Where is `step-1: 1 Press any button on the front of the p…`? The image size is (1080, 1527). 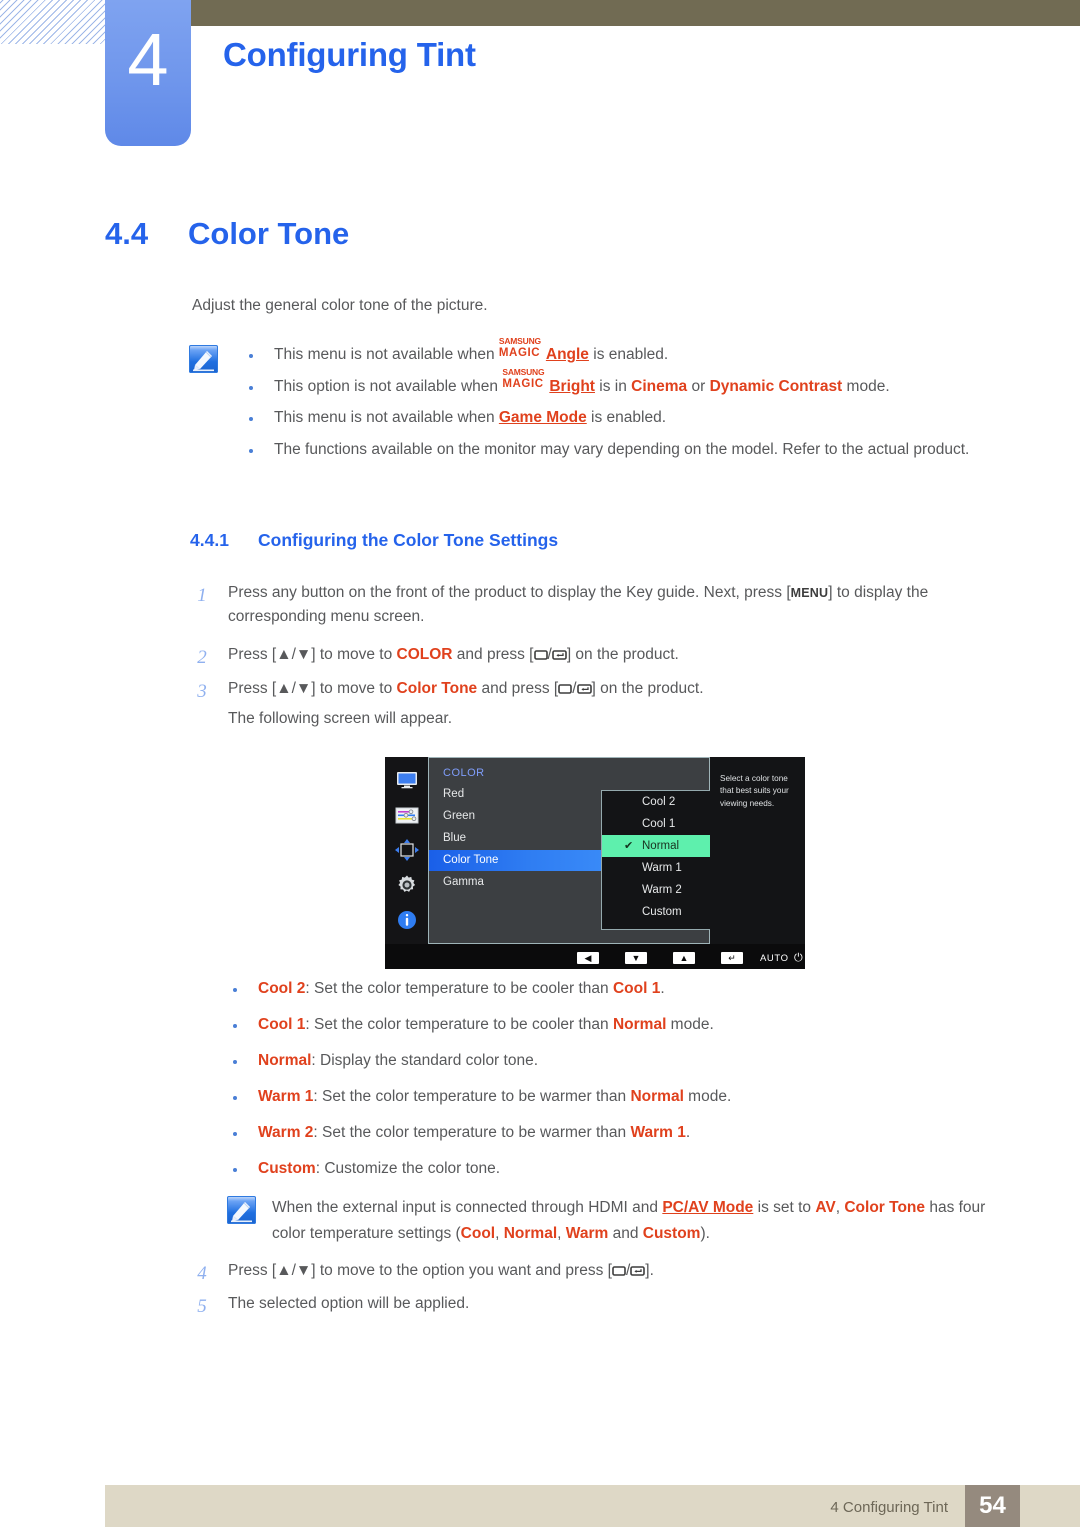 step-1: 1 Press any button on the front of the p… is located at coordinates (597, 605).